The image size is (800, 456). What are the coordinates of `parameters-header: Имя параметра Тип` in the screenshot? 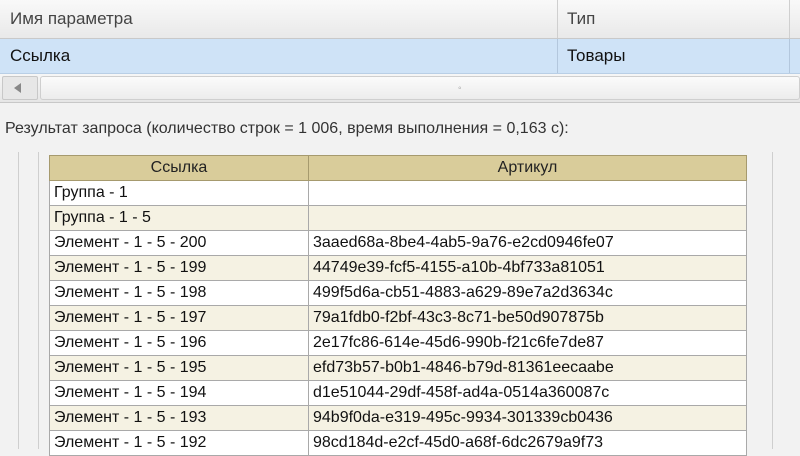 It's located at (400, 19).